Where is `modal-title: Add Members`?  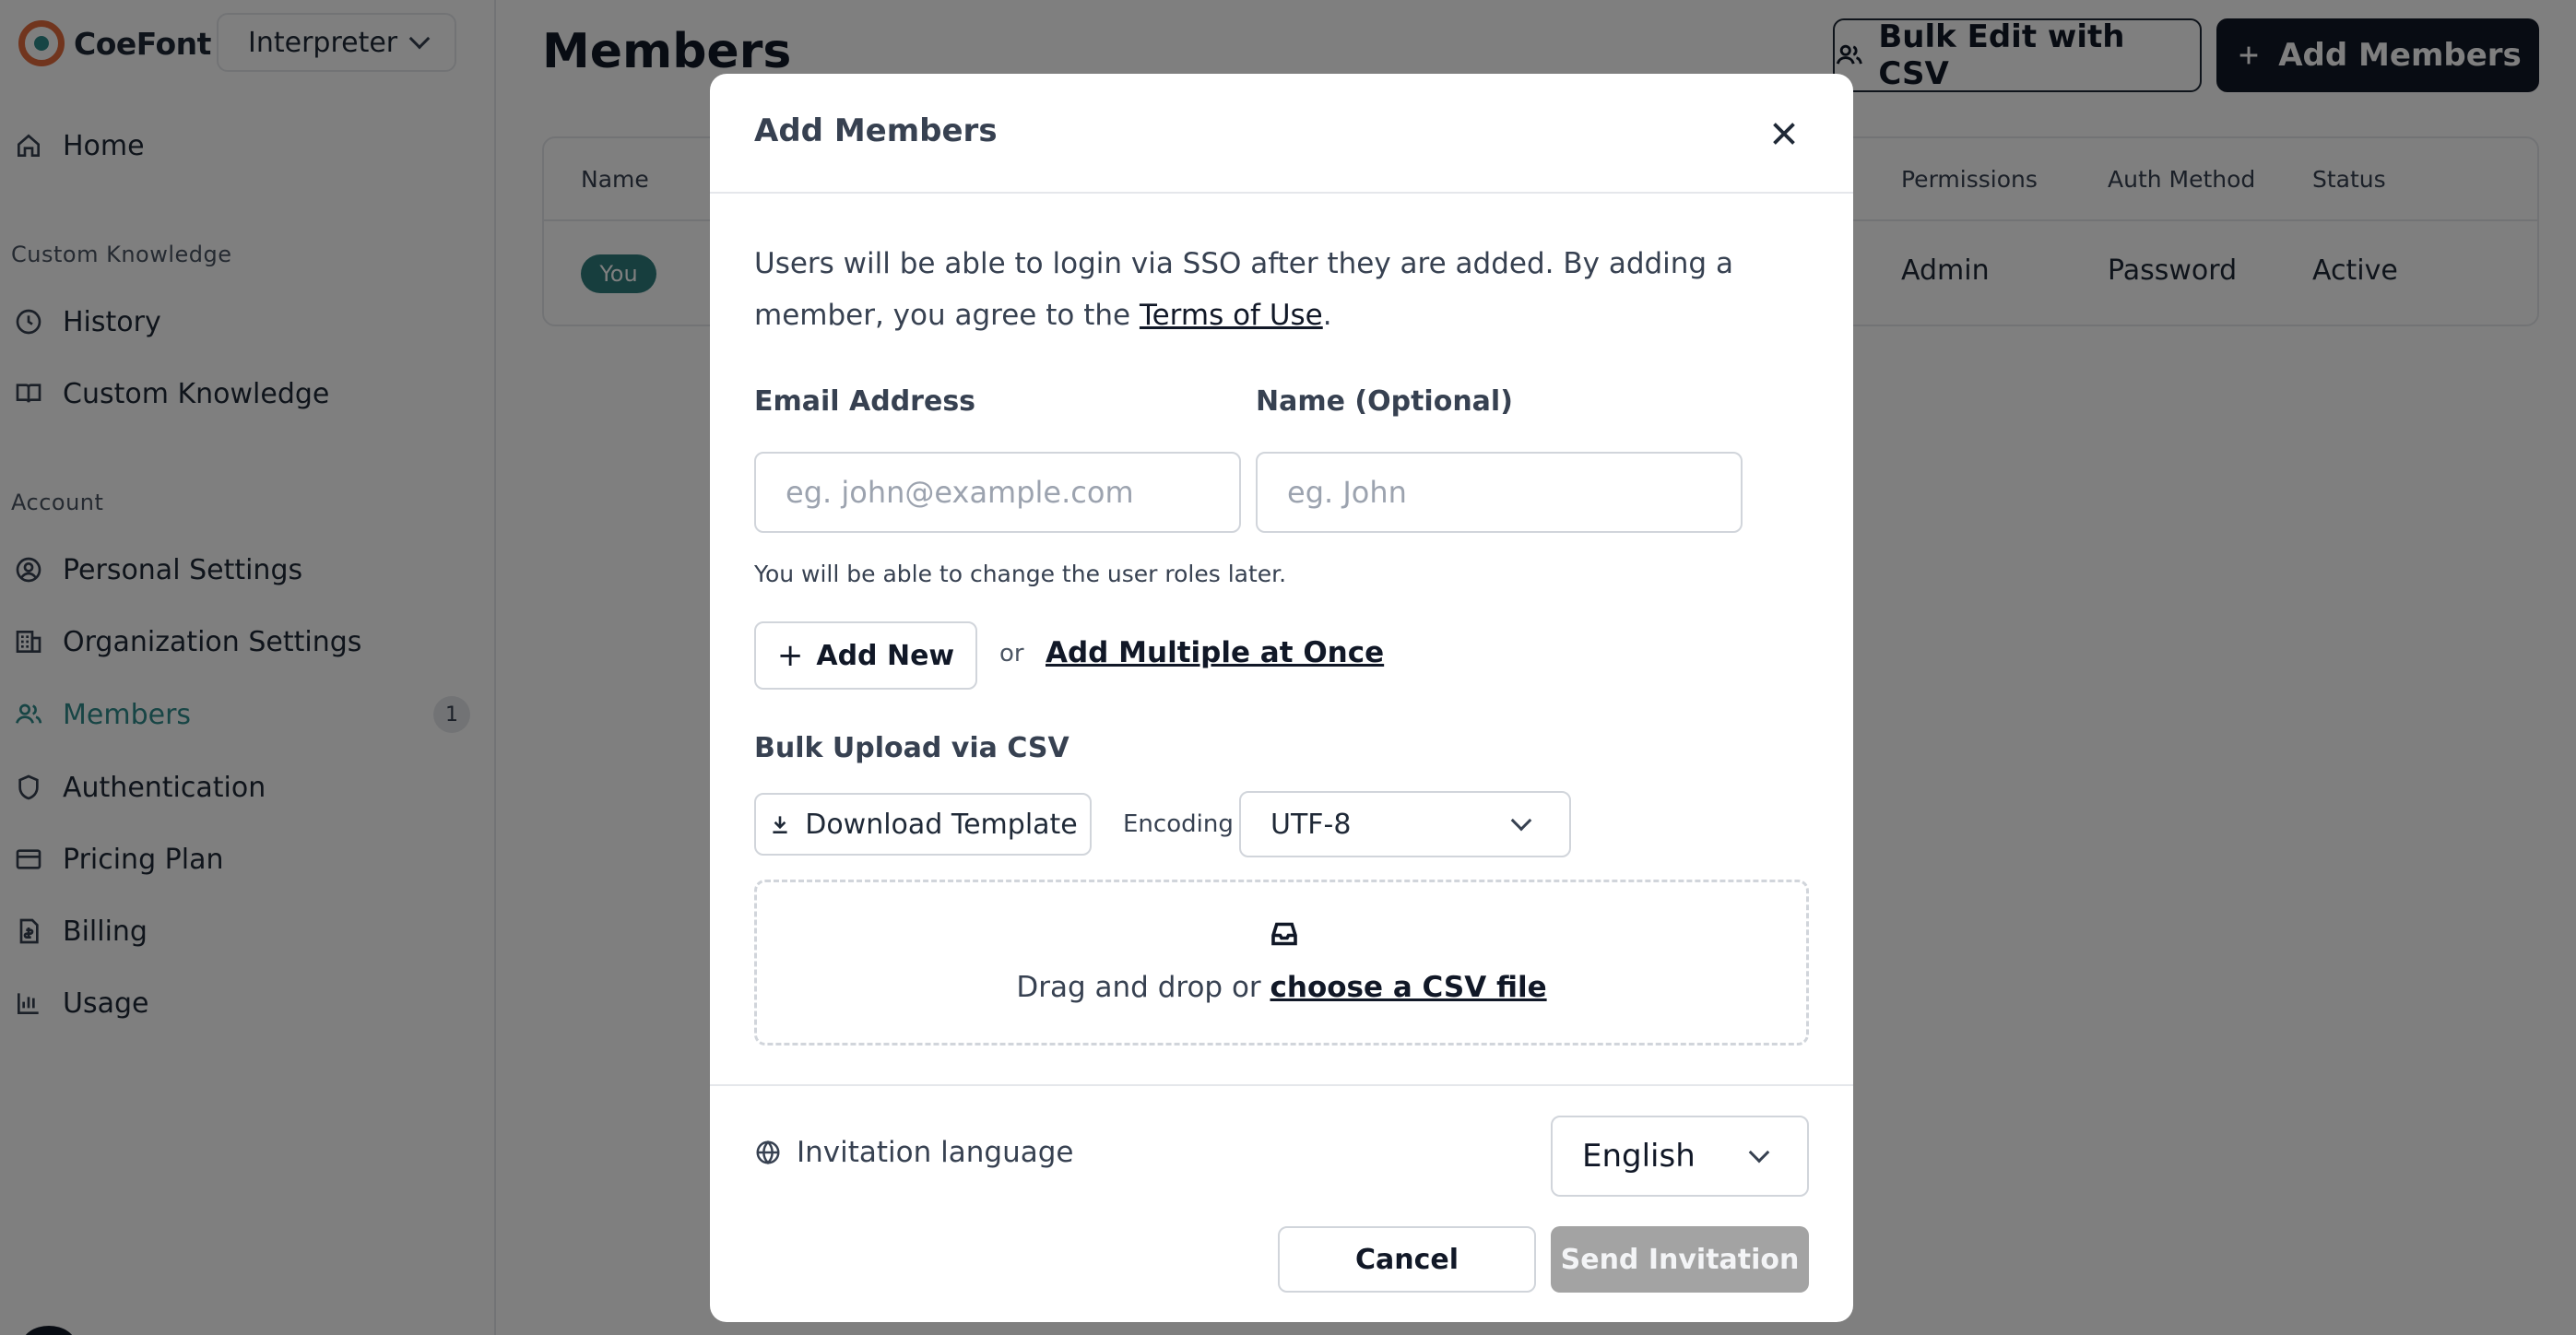
modal-title: Add Members is located at coordinates (876, 130).